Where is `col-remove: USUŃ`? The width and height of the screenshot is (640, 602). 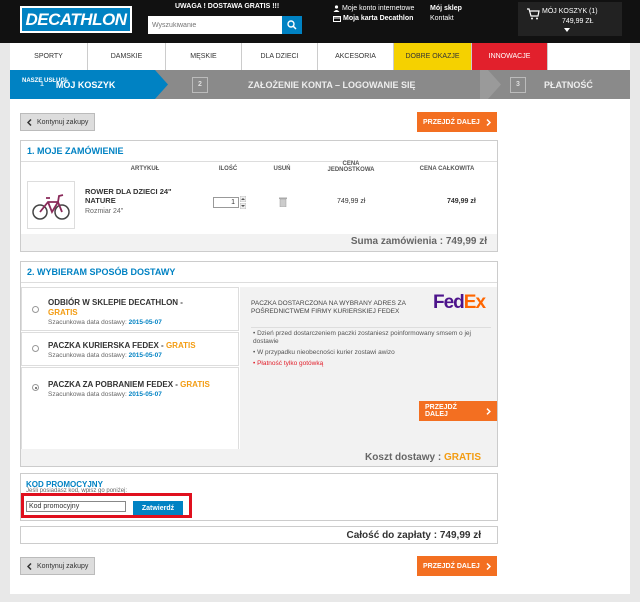 col-remove: USUŃ is located at coordinates (282, 169).